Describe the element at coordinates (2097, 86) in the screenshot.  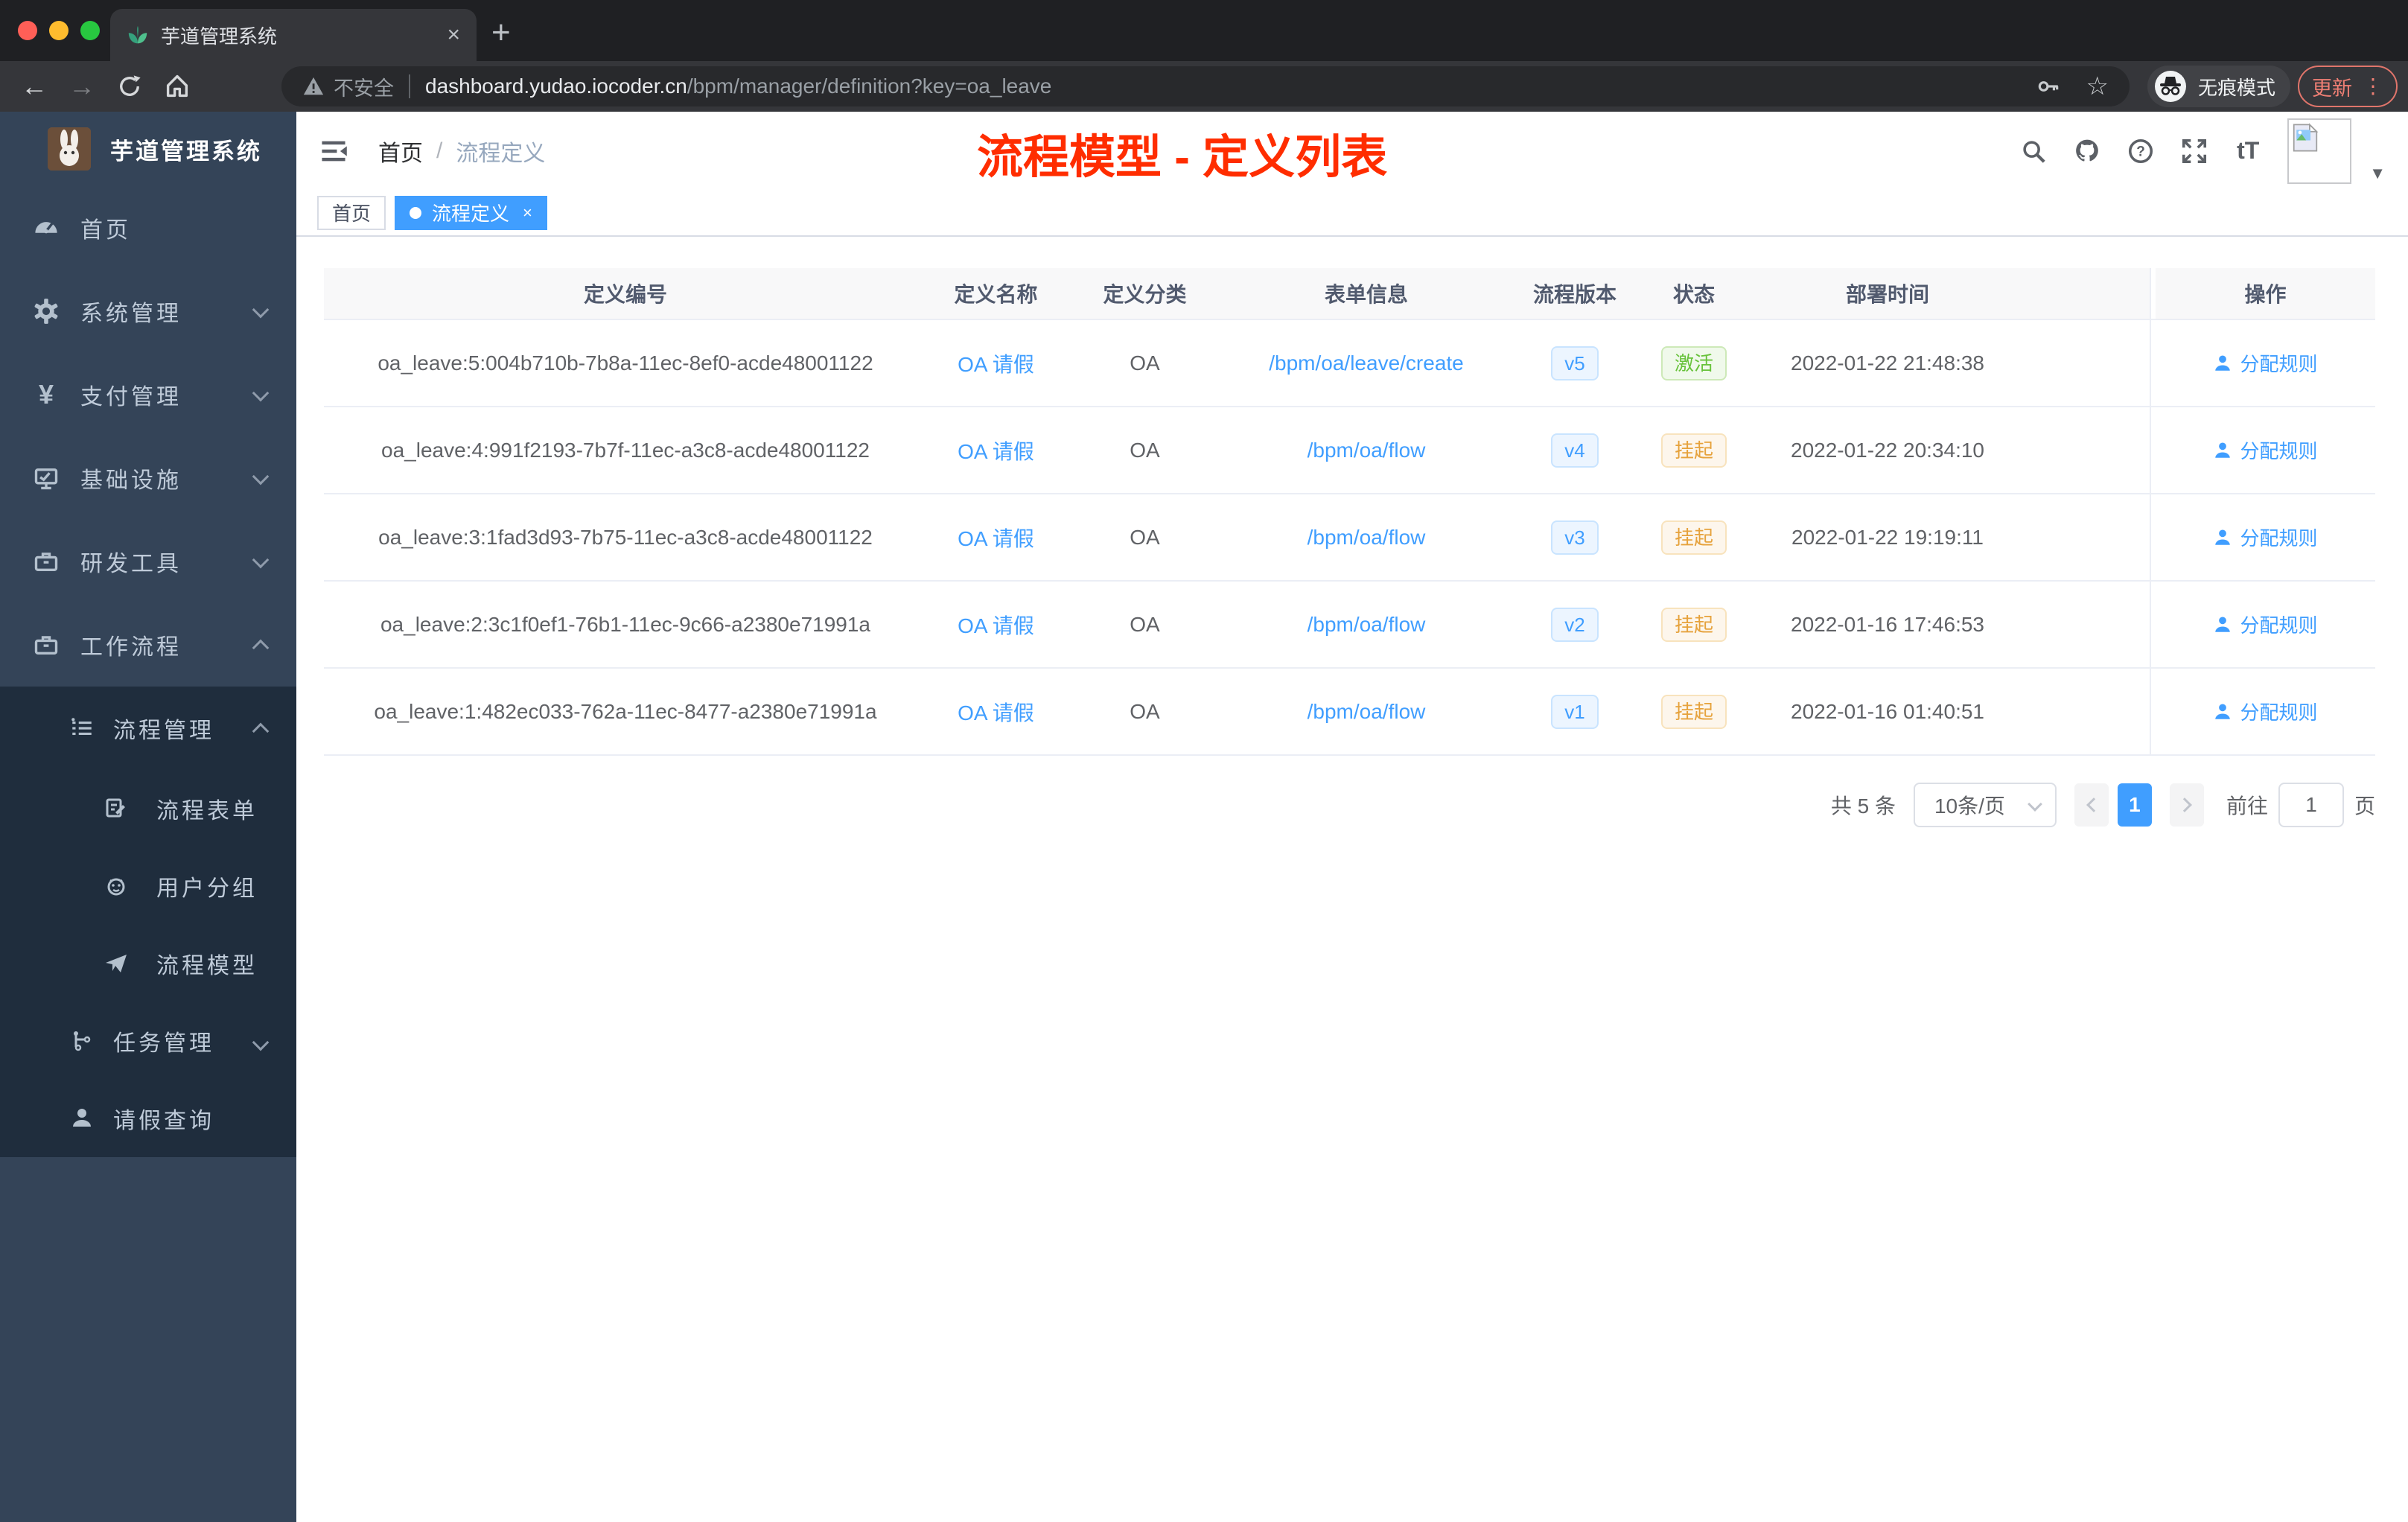
I see `bookmark-star-icon: ☆` at that location.